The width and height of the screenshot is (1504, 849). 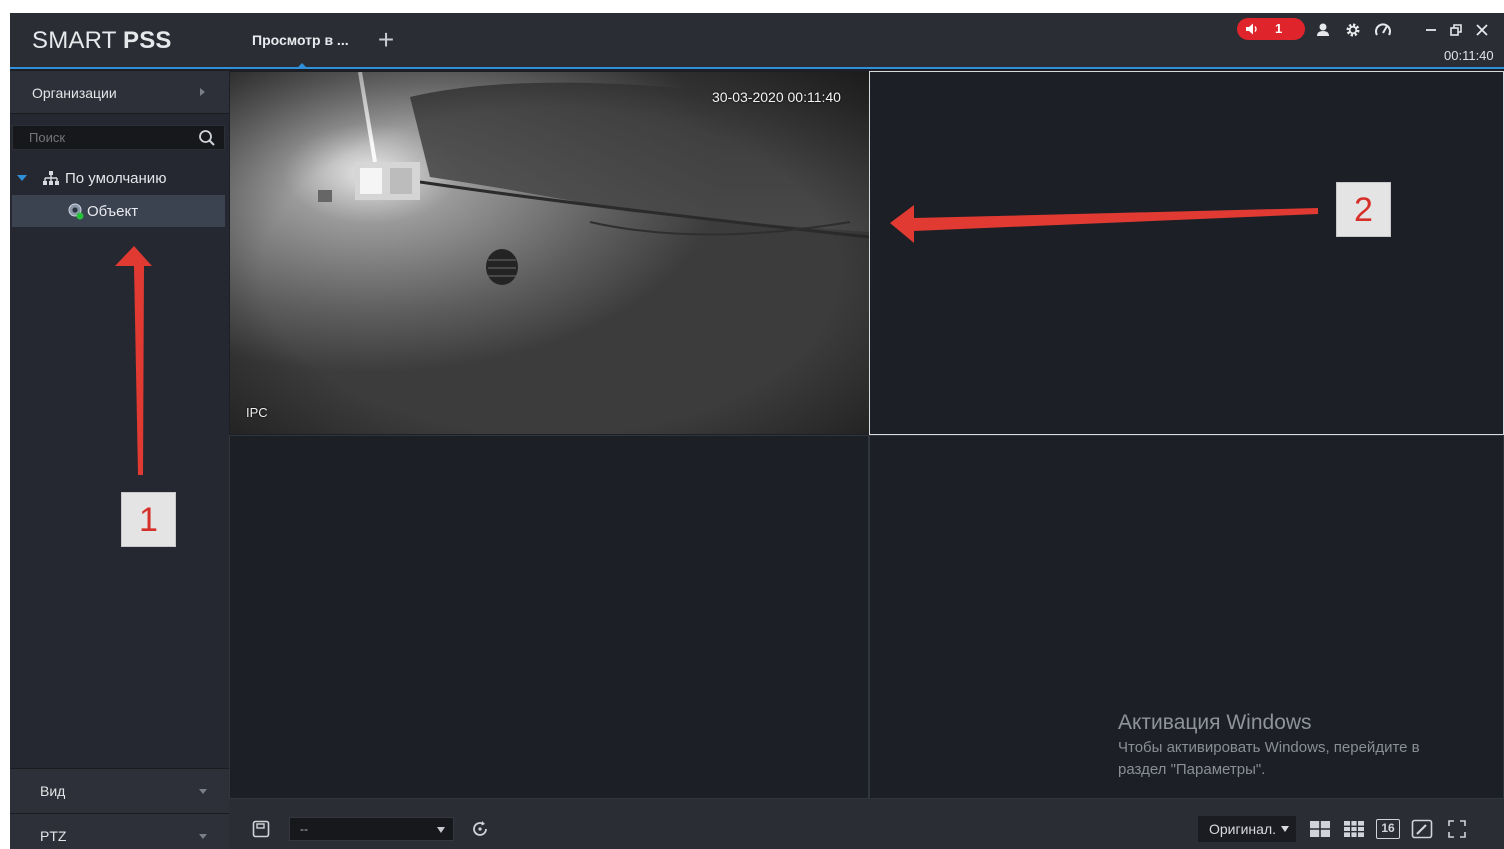 I want to click on restore-icon, so click(x=1456, y=30).